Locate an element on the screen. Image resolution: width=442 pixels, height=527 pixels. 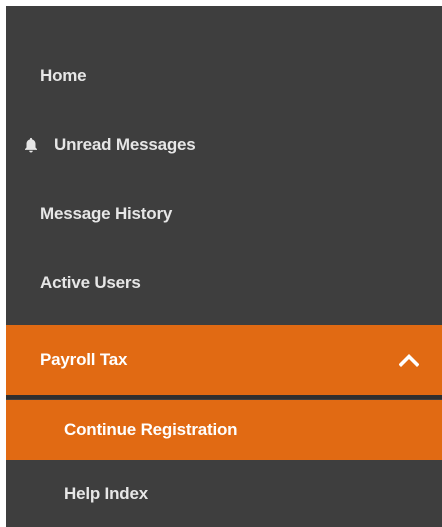
chevron-up-icon is located at coordinates (409, 360).